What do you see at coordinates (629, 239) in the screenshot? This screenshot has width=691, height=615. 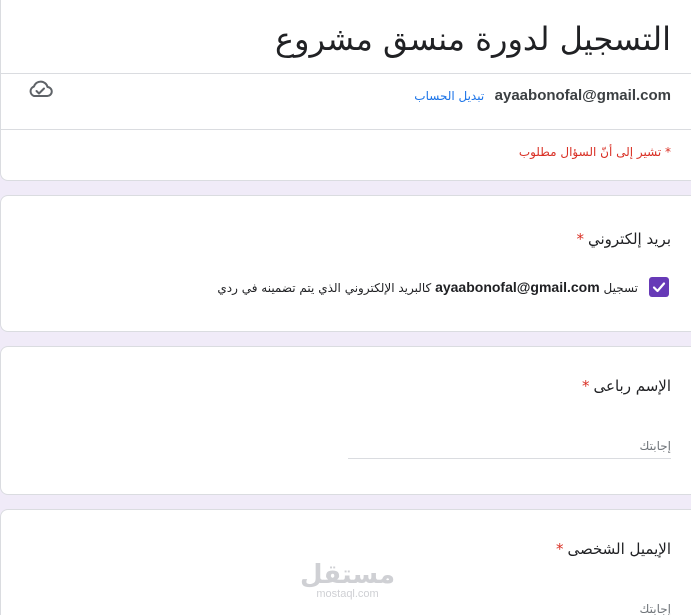 I see `question-title-text: بريد إلكتروني` at bounding box center [629, 239].